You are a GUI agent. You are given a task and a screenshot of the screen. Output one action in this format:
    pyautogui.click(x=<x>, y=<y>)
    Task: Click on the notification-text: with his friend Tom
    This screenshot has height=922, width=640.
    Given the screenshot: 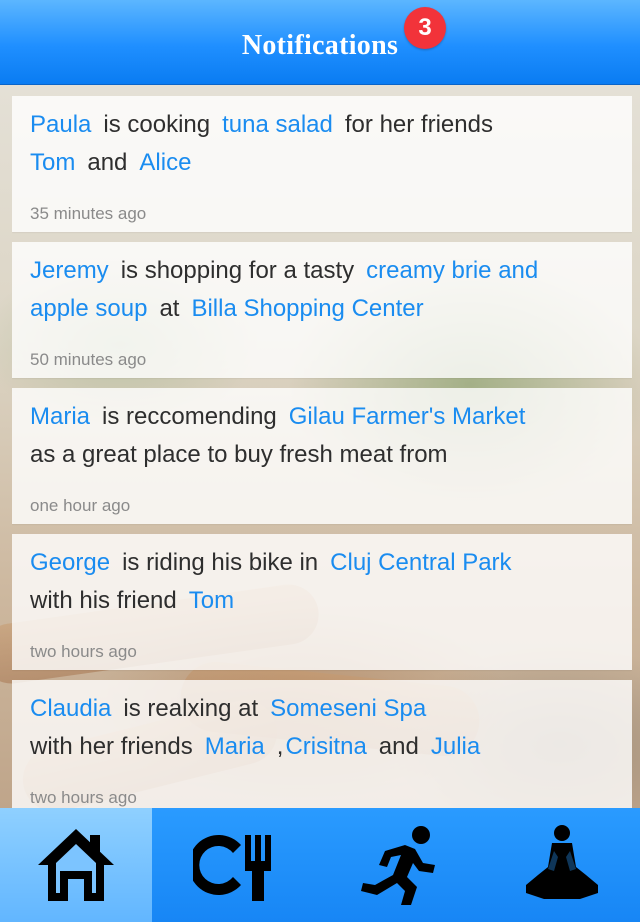 What is the action you would take?
    pyautogui.click(x=138, y=601)
    